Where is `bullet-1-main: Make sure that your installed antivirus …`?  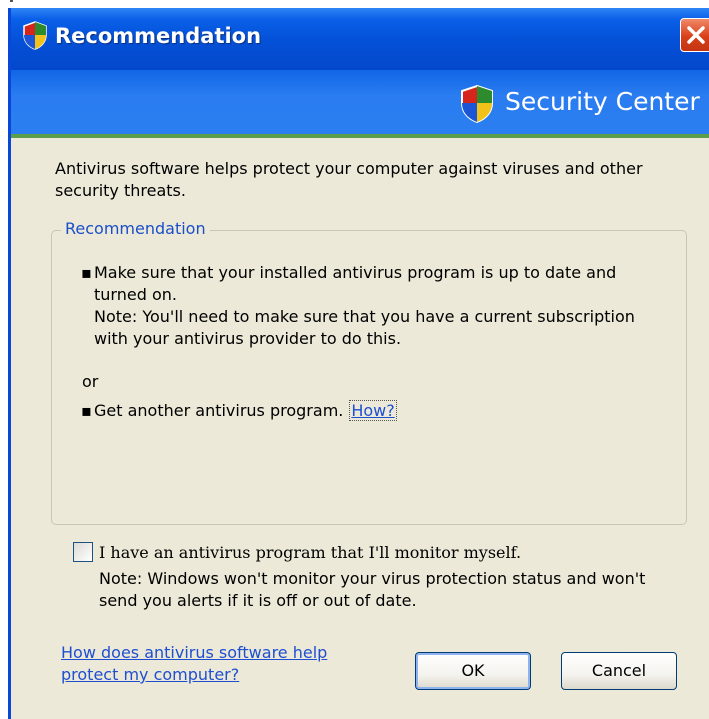 bullet-1-main: Make sure that your installed antivirus … is located at coordinates (355, 283).